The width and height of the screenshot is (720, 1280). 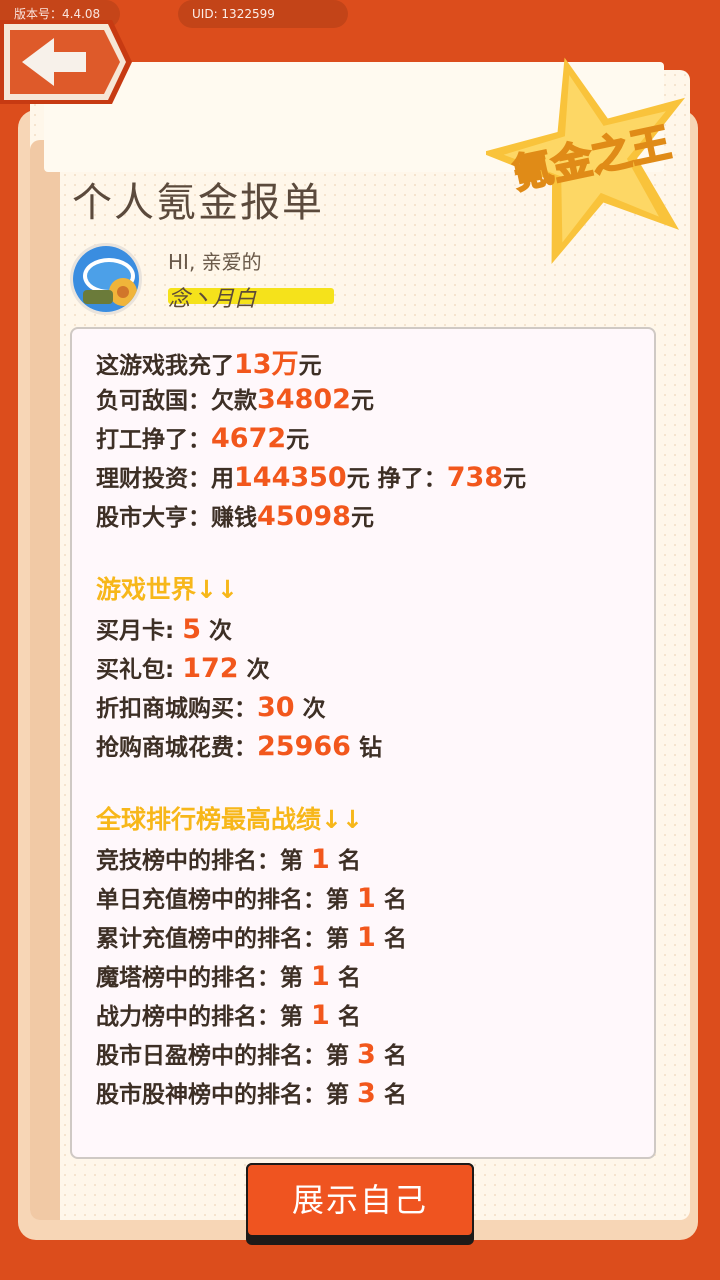 What do you see at coordinates (251, 898) in the screenshot?
I see `rank-line: 单日充值榜中的排名：第 1 名` at bounding box center [251, 898].